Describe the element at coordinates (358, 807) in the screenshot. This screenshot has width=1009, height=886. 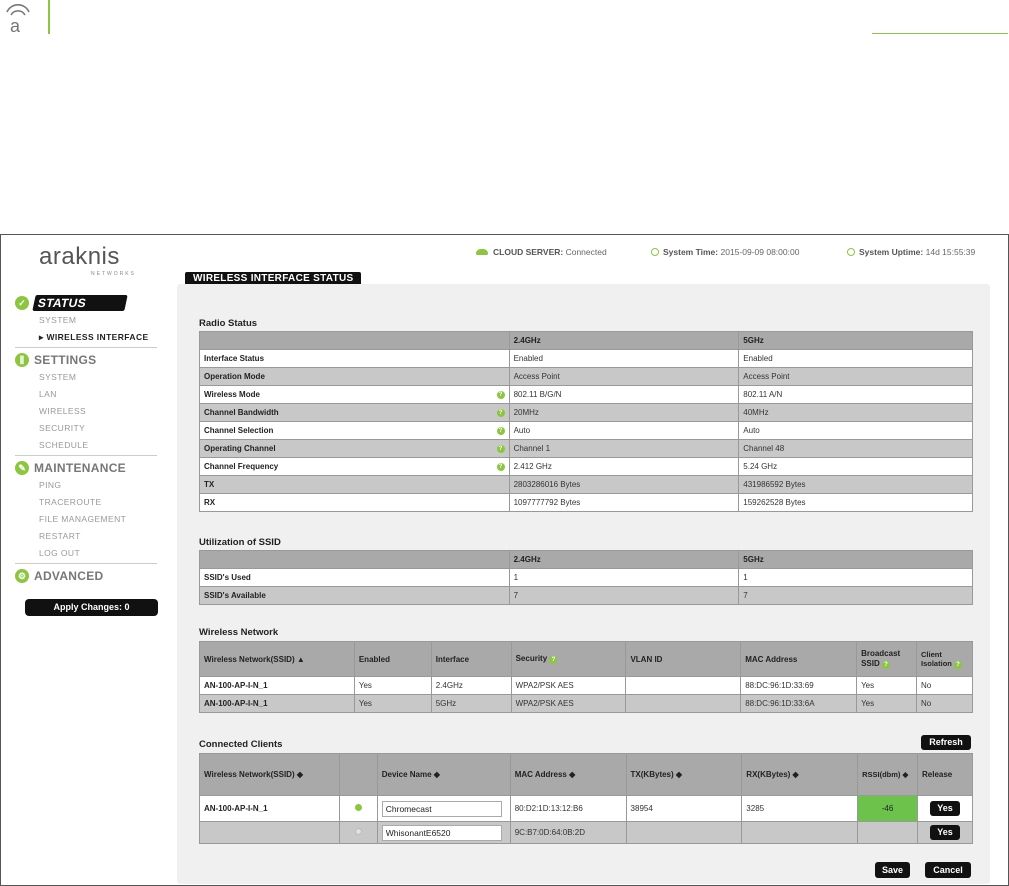
I see `online-status-icon` at that location.